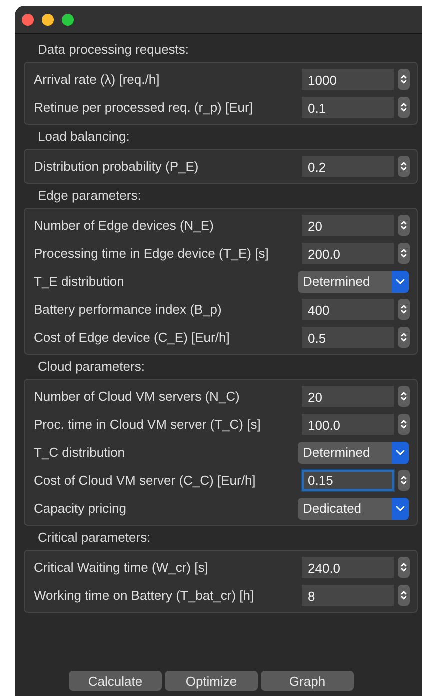 The width and height of the screenshot is (422, 696). Describe the element at coordinates (144, 107) in the screenshot. I see `field-label: Retinue per processed req. (r_p) [Eur]` at that location.